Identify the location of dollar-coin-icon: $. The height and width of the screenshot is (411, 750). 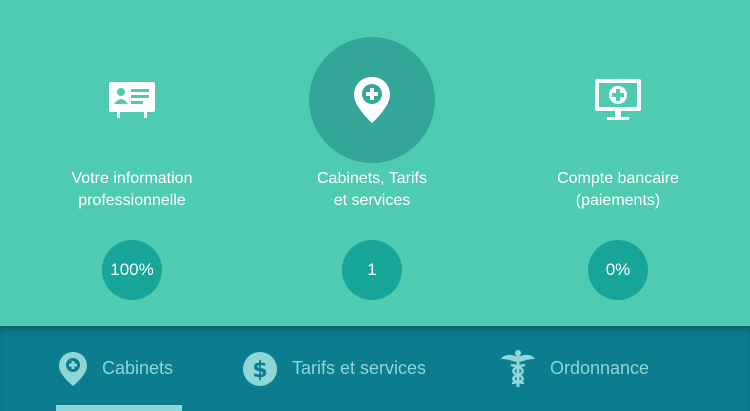
(260, 369).